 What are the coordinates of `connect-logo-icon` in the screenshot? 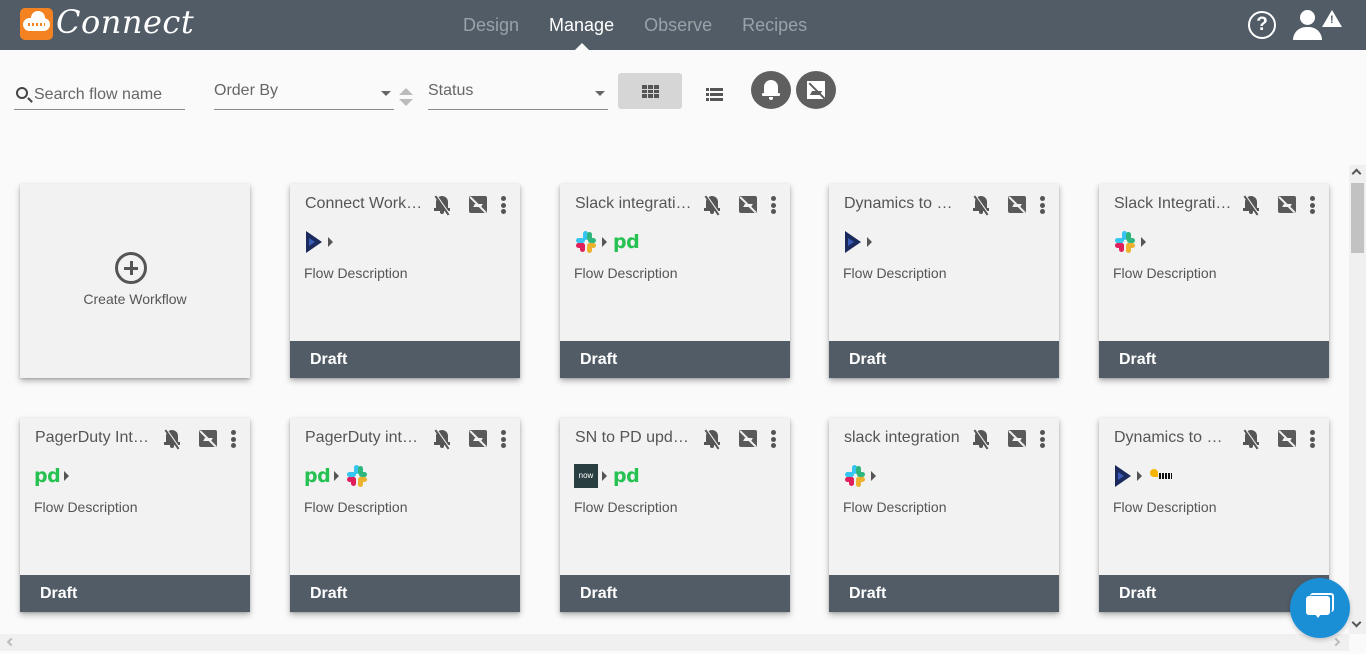 It's located at (36, 24).